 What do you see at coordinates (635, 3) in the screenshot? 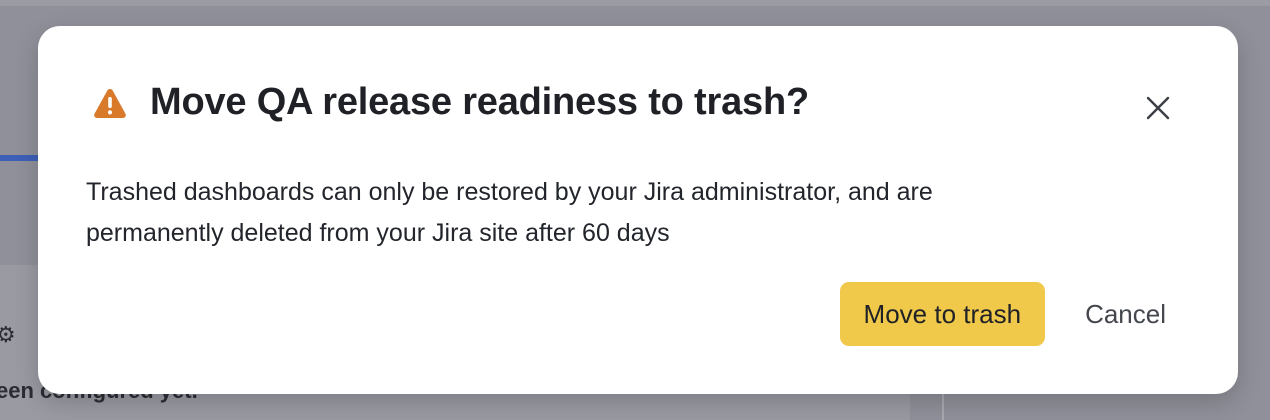
I see `background-header-strip` at bounding box center [635, 3].